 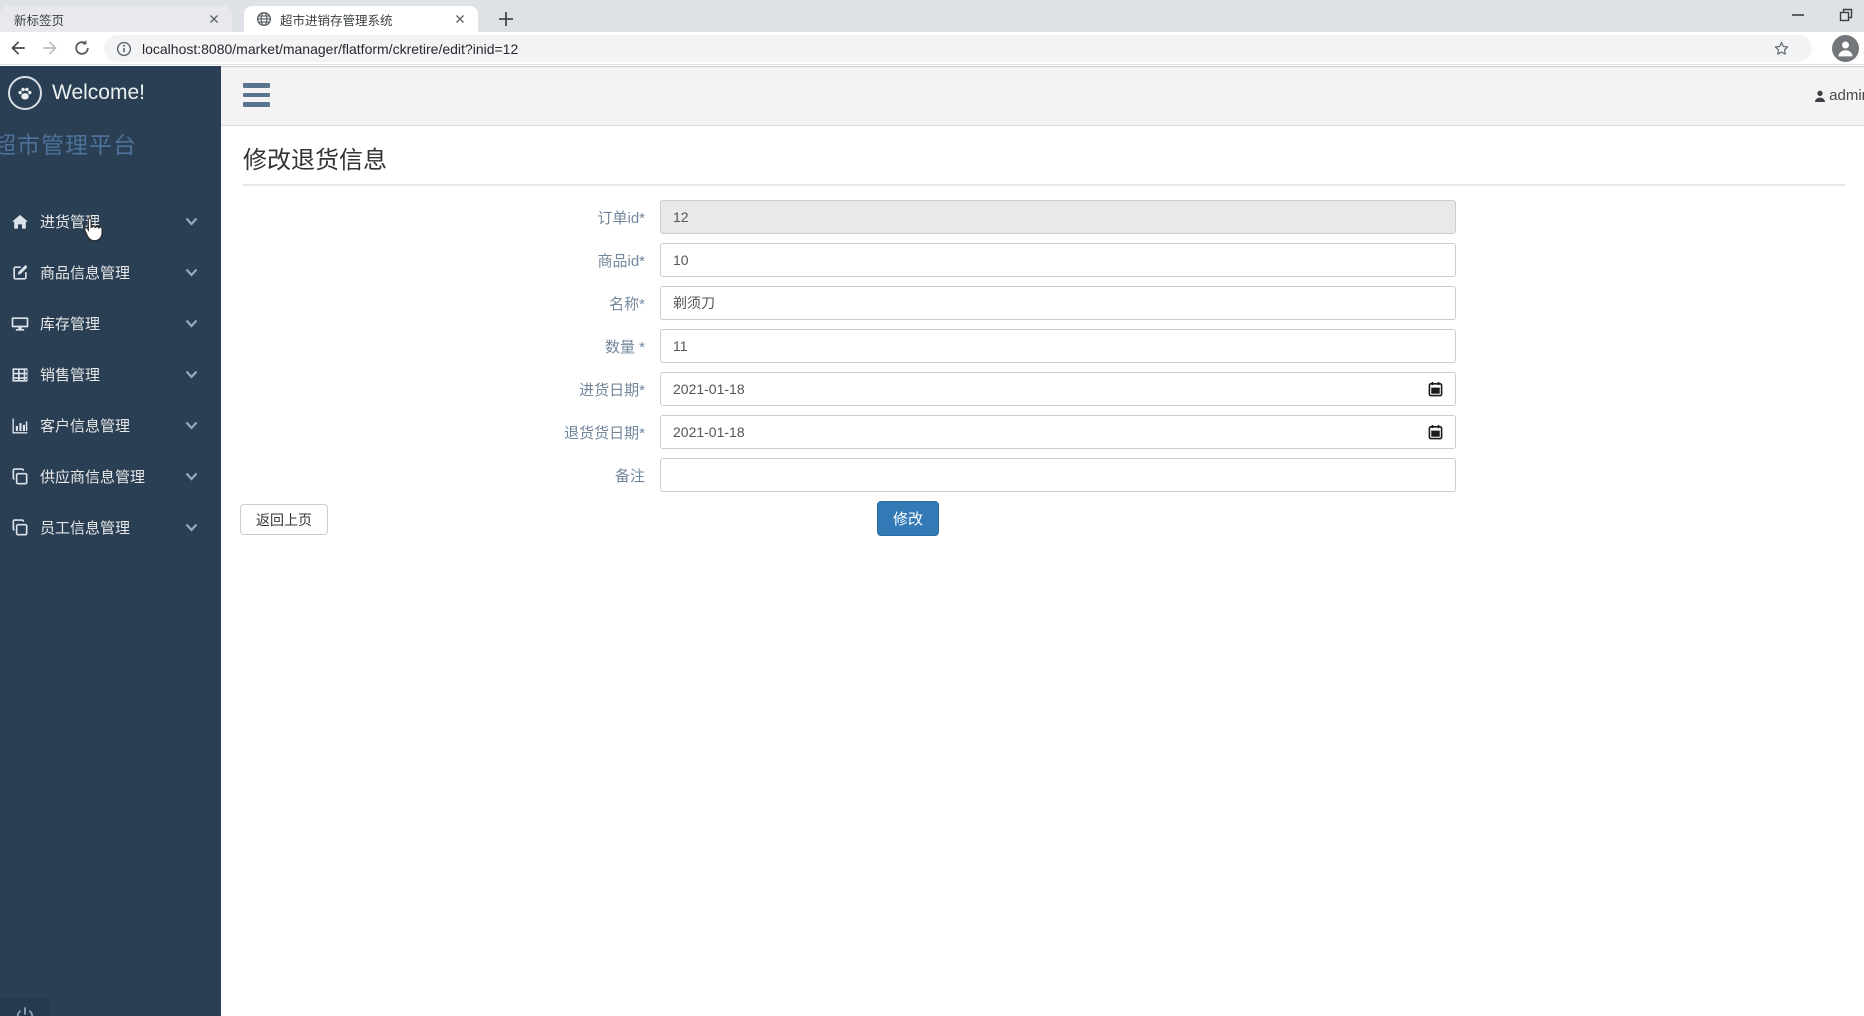 I want to click on menu-toggle-icon, so click(x=256, y=96).